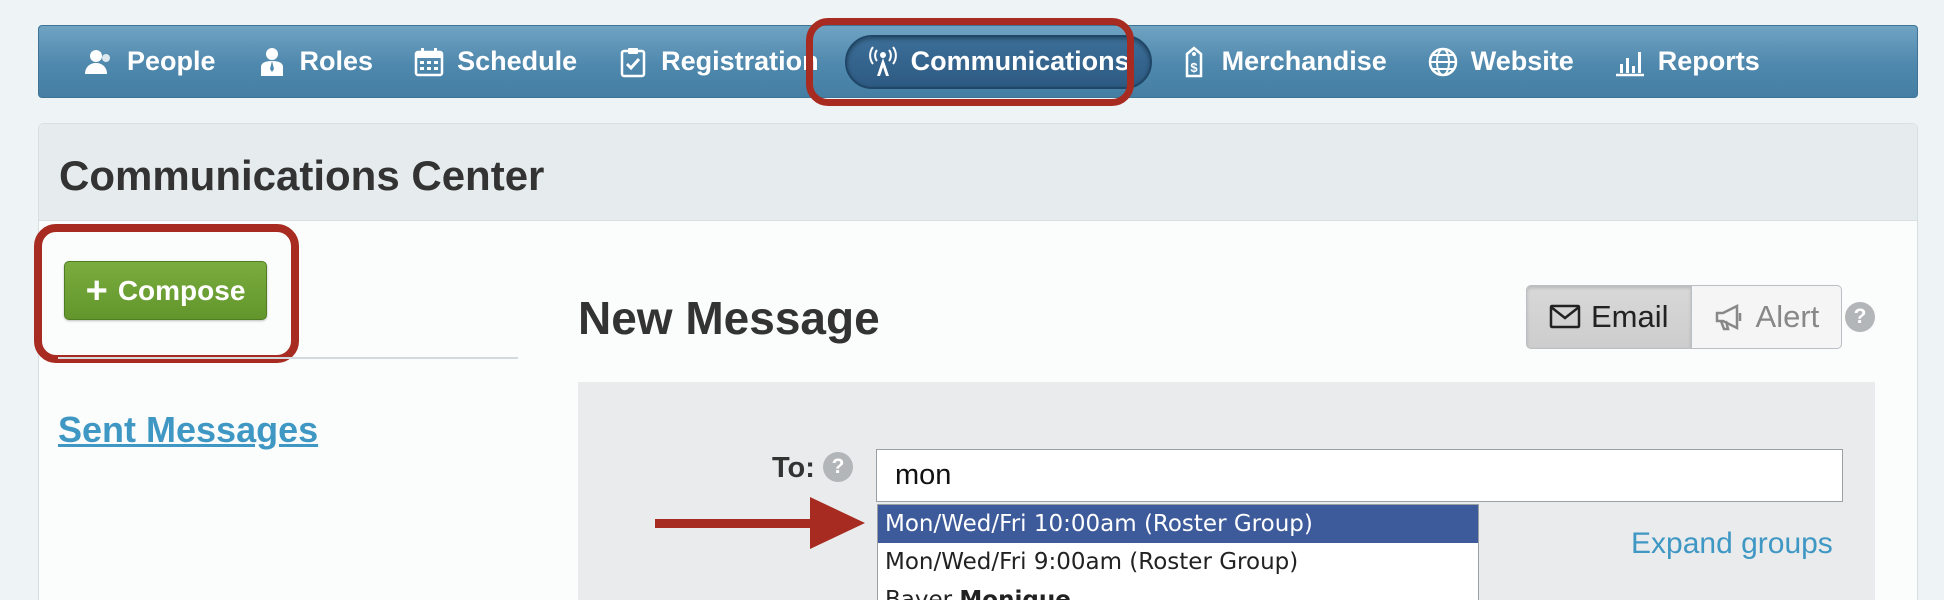 The image size is (1944, 600). What do you see at coordinates (1787, 316) in the screenshot?
I see `alert-toggle-label: Alert` at bounding box center [1787, 316].